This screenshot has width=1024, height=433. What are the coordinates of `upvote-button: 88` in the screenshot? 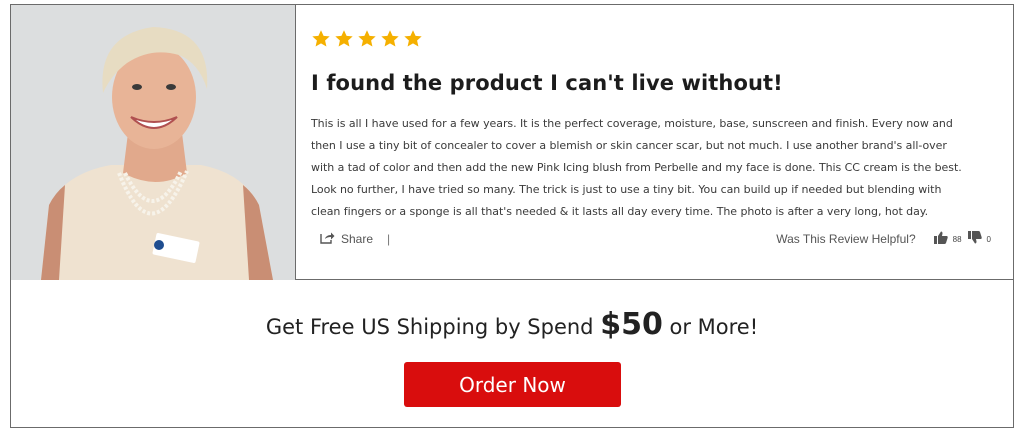 It's located at (947, 239).